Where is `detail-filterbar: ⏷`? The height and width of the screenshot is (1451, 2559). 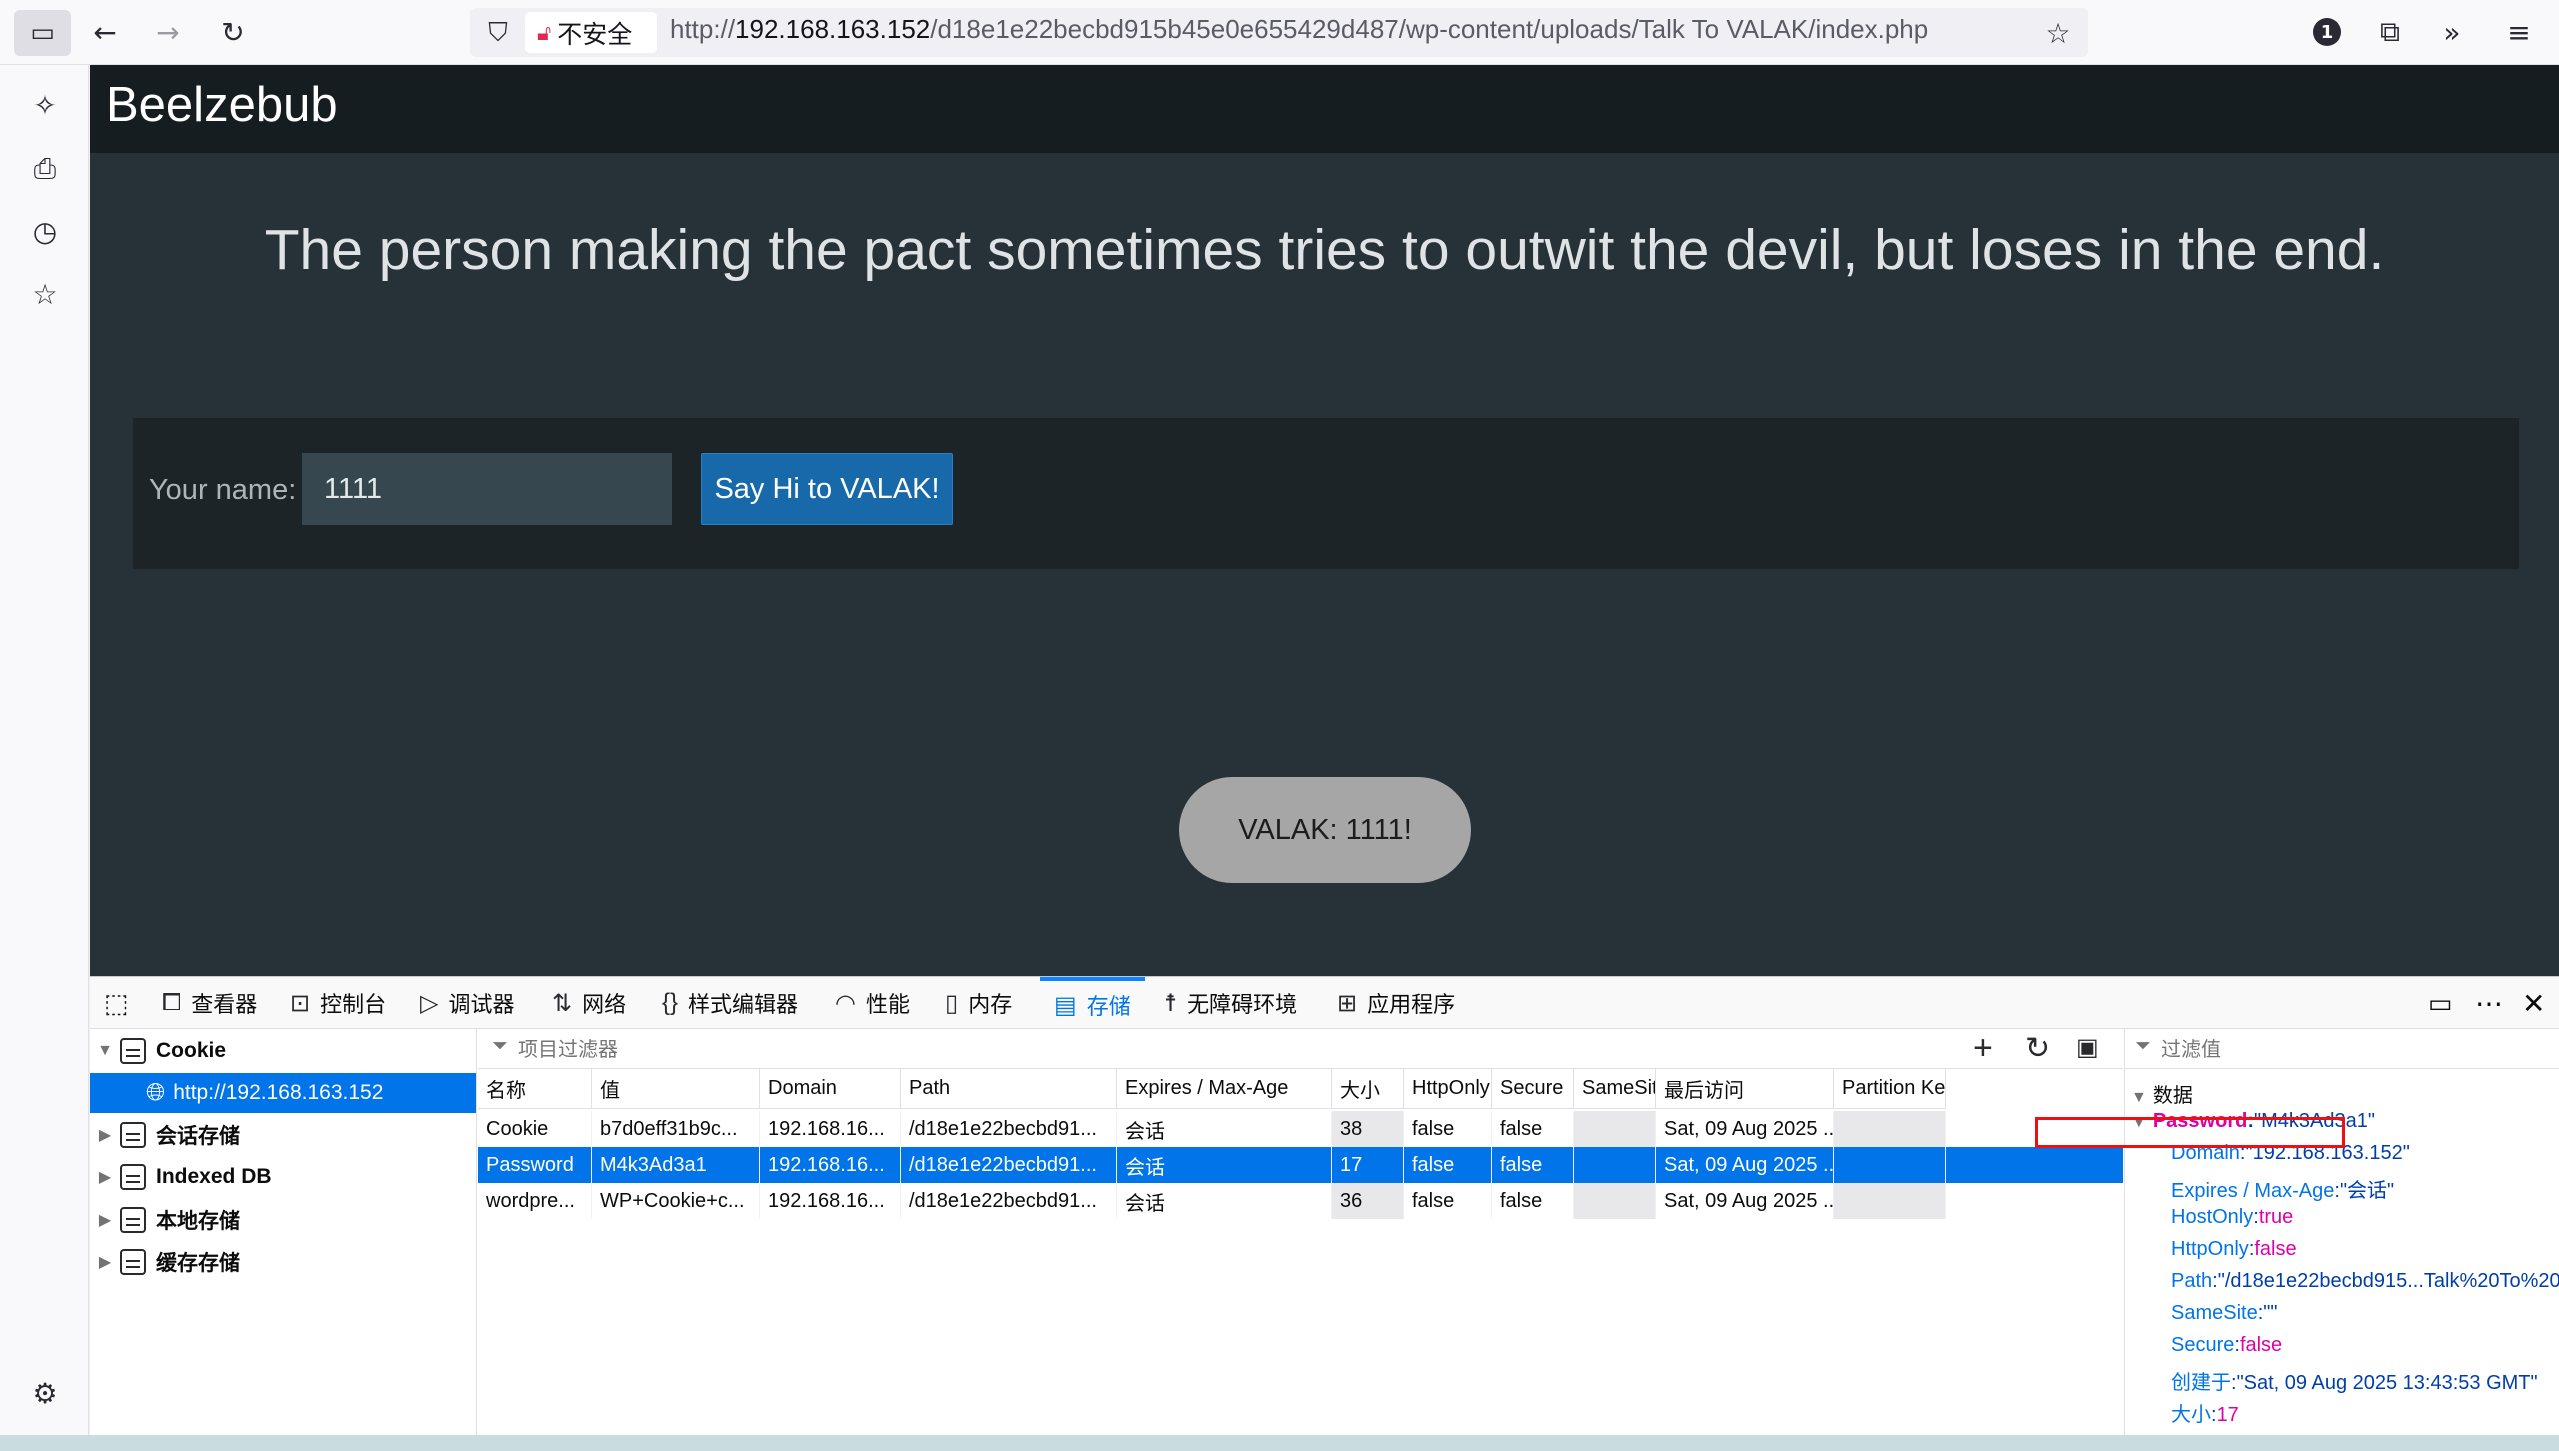
detail-filterbar: ⏷ is located at coordinates (2342, 1049).